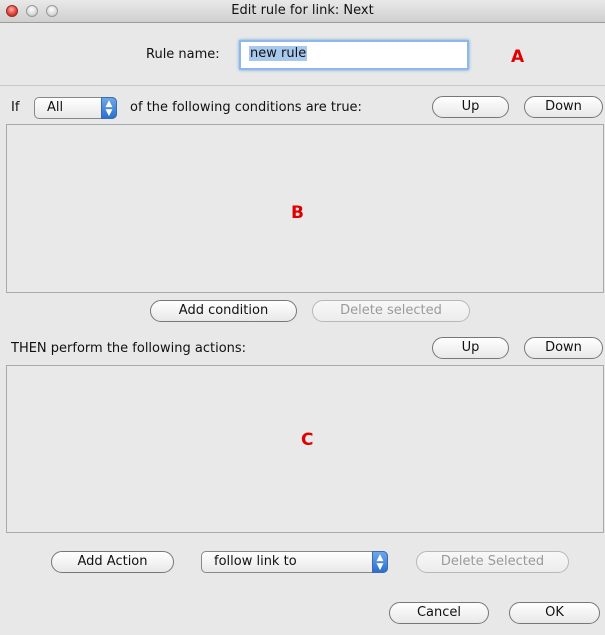  I want to click on close-window-button, so click(12, 11).